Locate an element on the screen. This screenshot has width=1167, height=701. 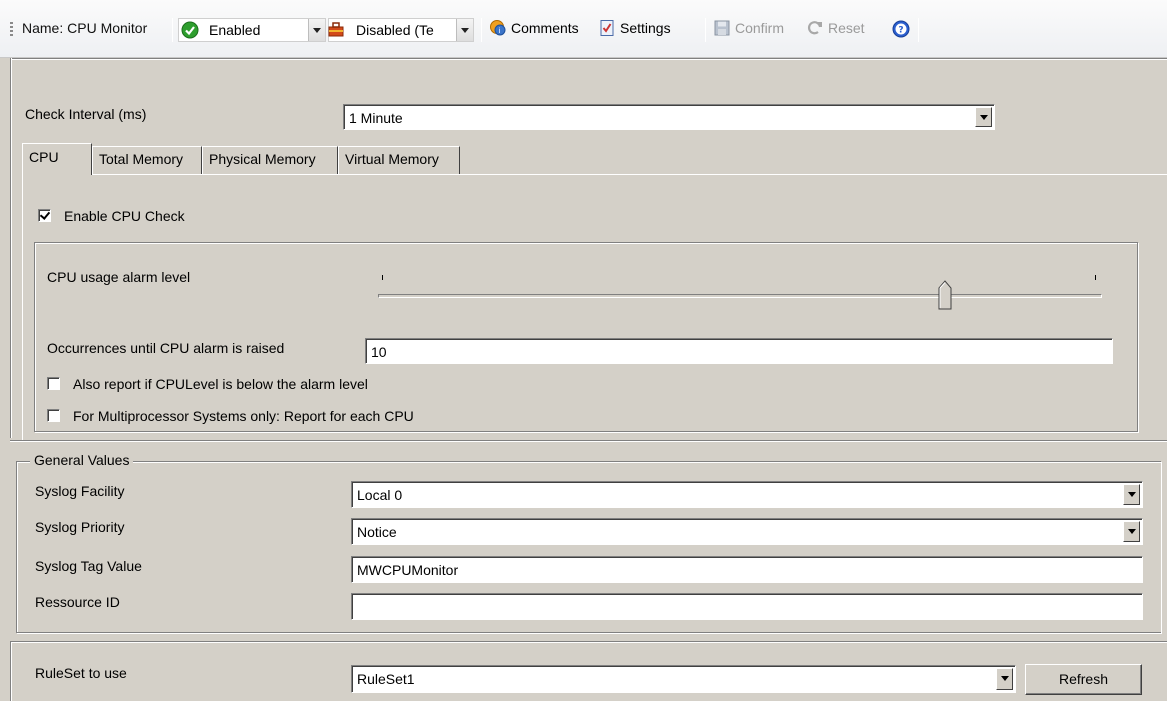
occurrences-value: 10 is located at coordinates (379, 352).